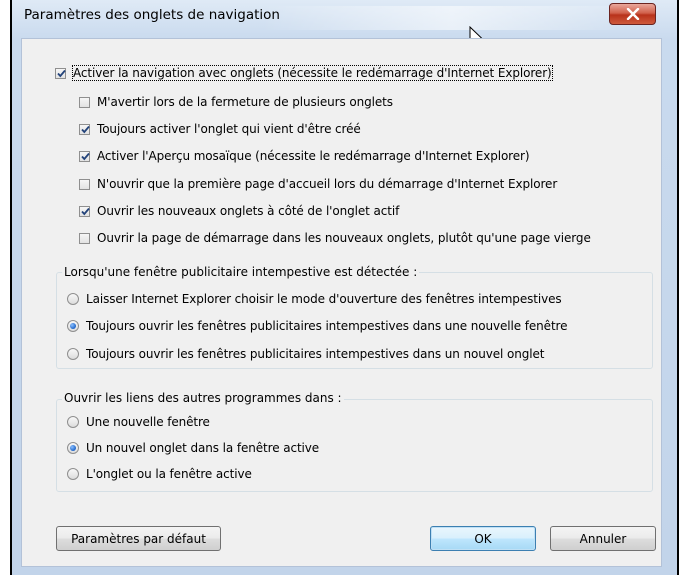 This screenshot has width=686, height=575. I want to click on close-button, so click(632, 14).